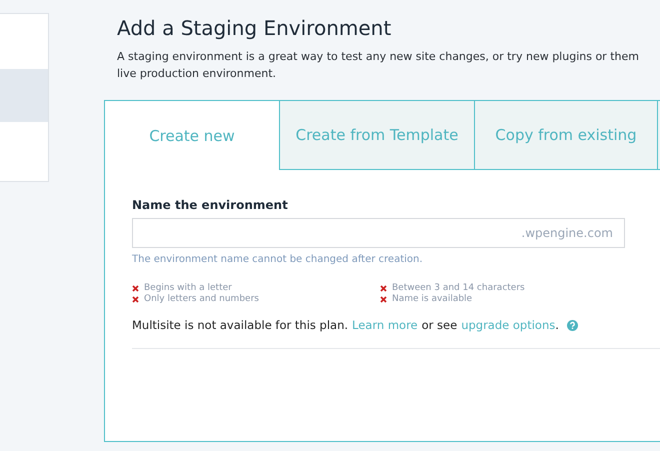  What do you see at coordinates (458, 288) in the screenshot?
I see `validation-rule: Between 3 and 14 characters` at bounding box center [458, 288].